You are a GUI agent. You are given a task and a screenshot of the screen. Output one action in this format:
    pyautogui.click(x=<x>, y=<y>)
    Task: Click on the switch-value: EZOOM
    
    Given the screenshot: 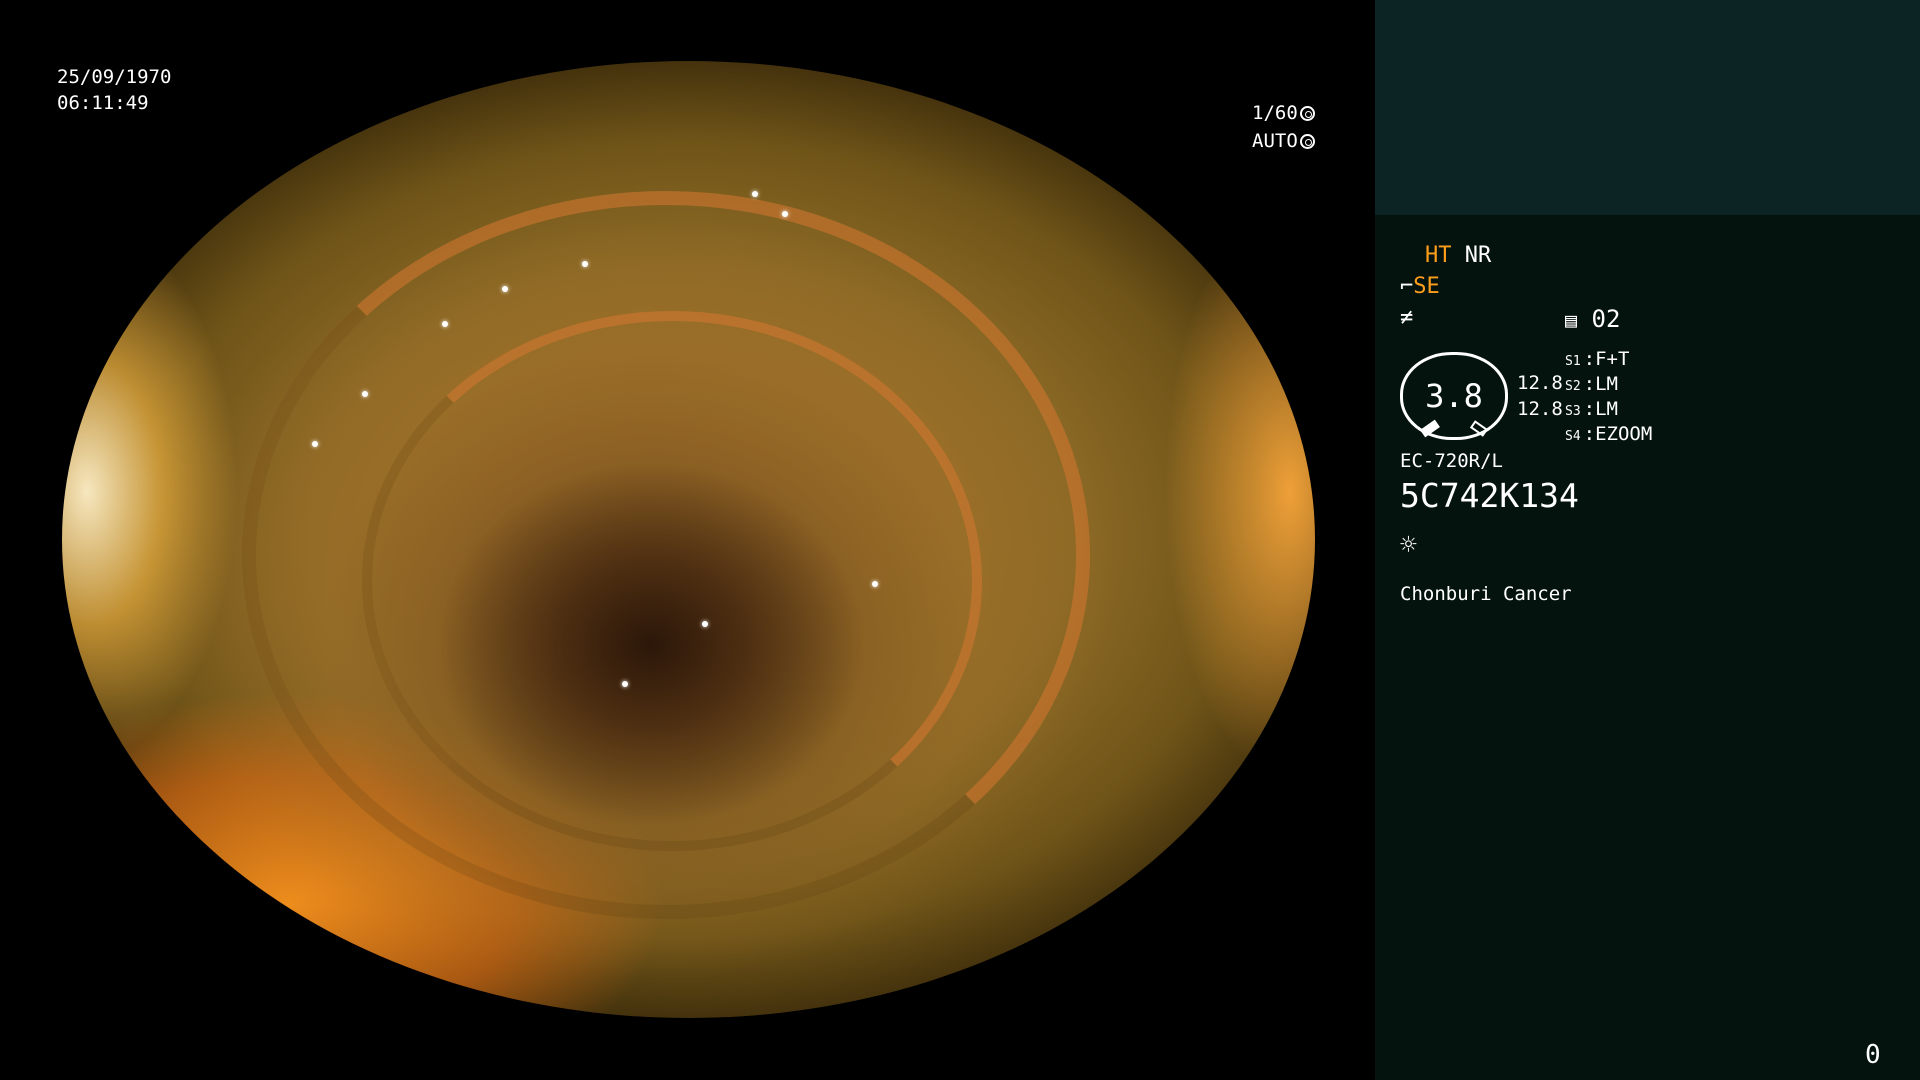 What is the action you would take?
    pyautogui.click(x=1624, y=434)
    